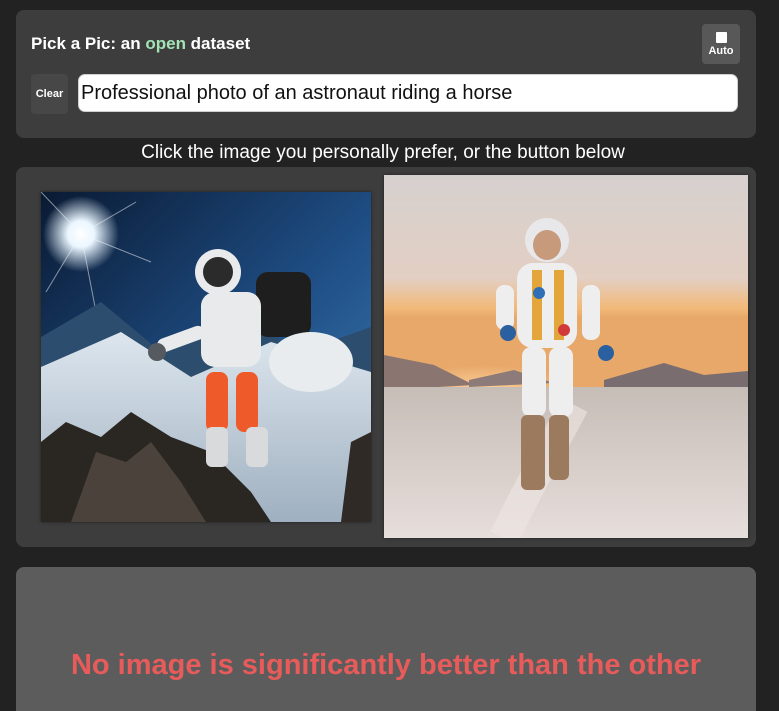  What do you see at coordinates (408, 93) in the screenshot?
I see `prompt-input` at bounding box center [408, 93].